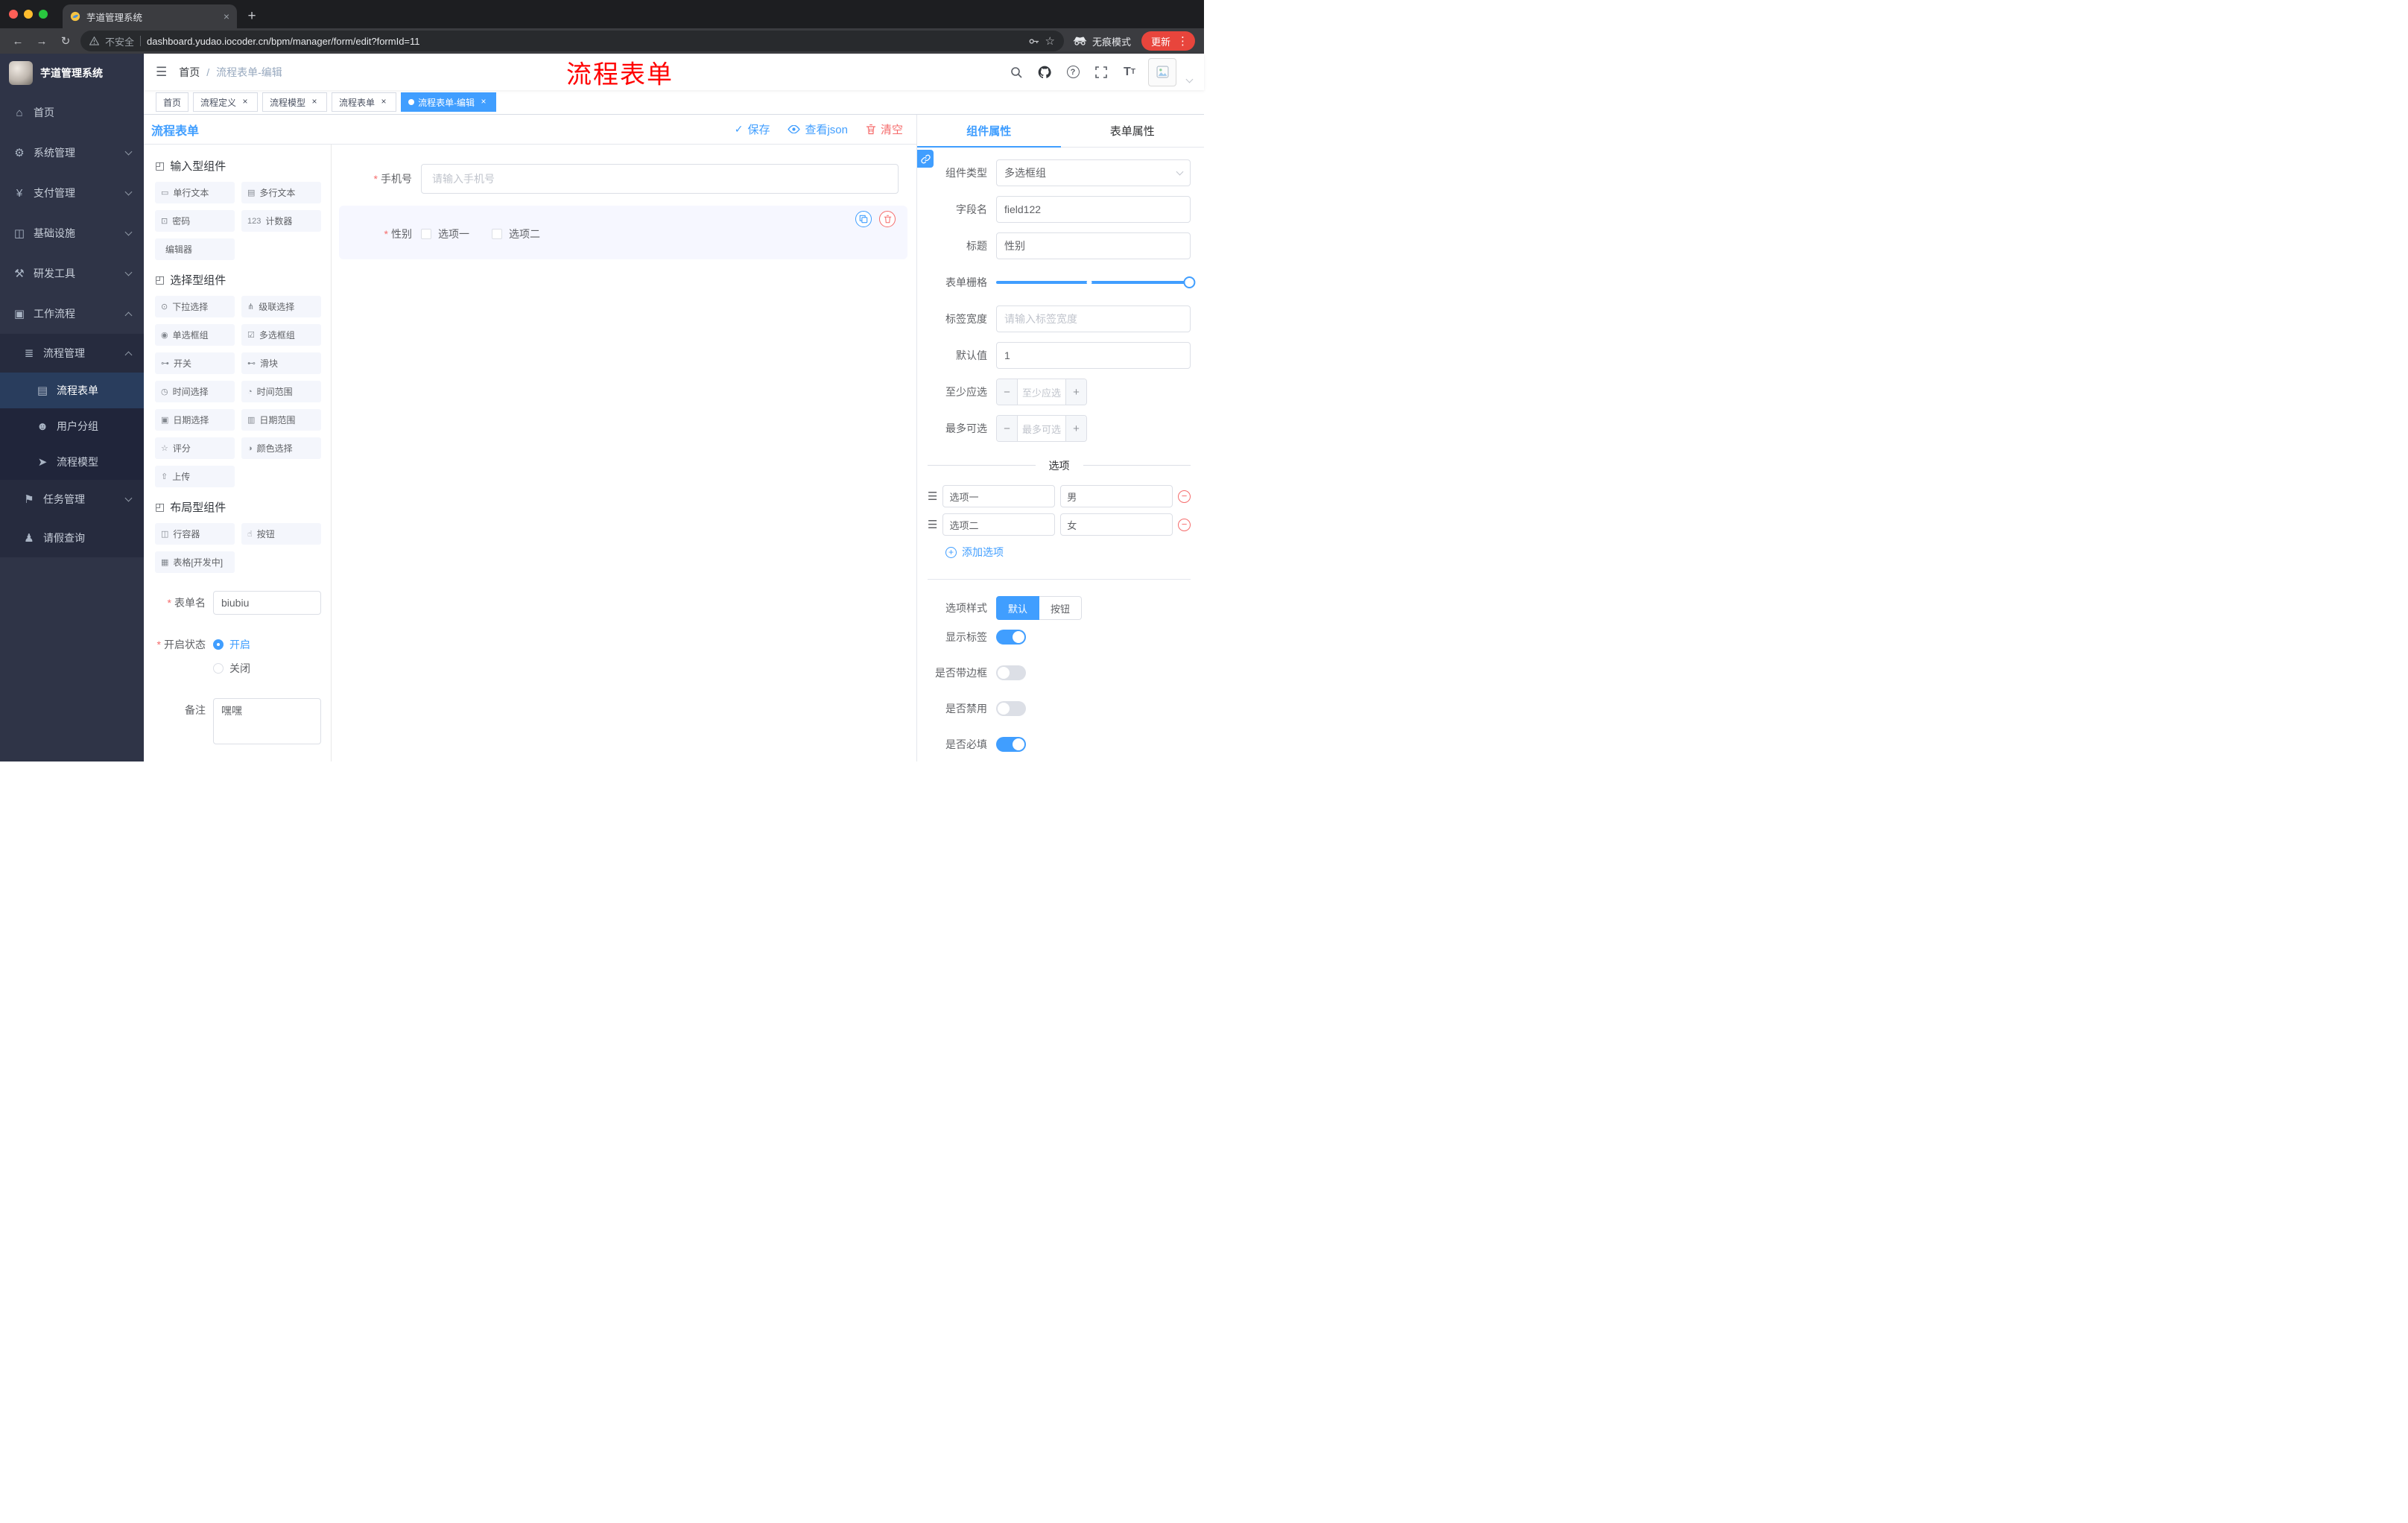 Image resolution: width=2408 pixels, height=1523 pixels. I want to click on close-window-button, so click(13, 15).